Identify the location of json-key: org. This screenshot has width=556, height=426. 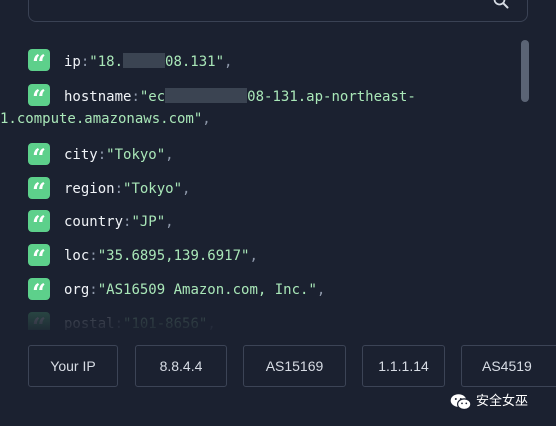
(77, 290).